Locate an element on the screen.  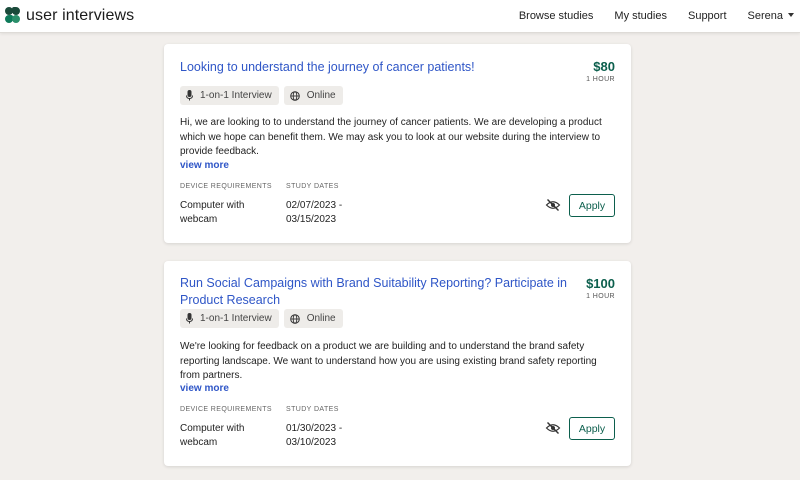
user-menu: Serena is located at coordinates (771, 16).